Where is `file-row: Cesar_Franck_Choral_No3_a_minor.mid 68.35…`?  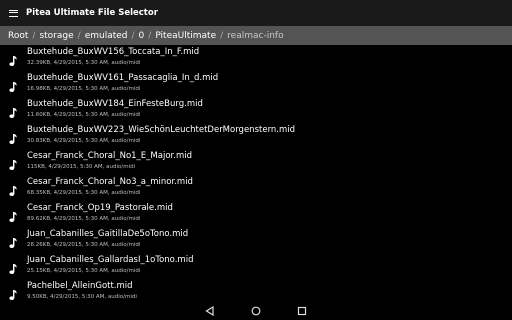
file-row: Cesar_Franck_Choral_No3_a_minor.mid 68.35… is located at coordinates (256, 188).